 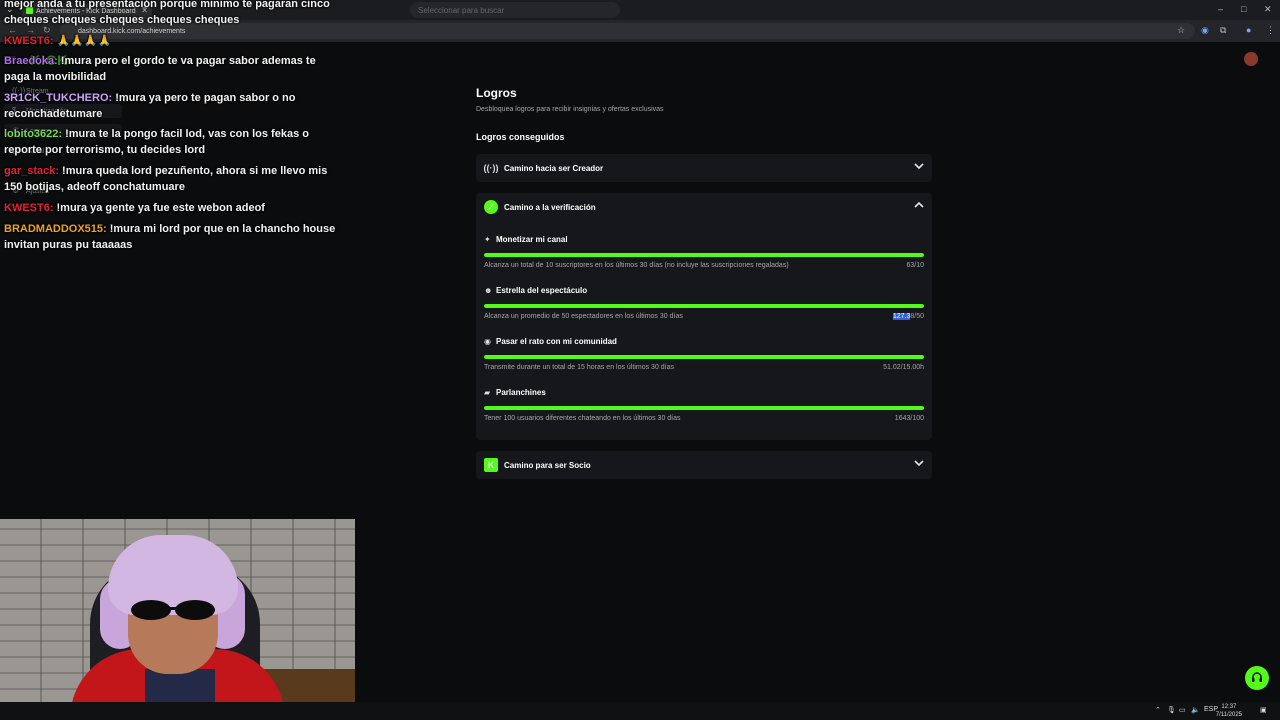 I want to click on minimize-button: –, so click(x=1220, y=9).